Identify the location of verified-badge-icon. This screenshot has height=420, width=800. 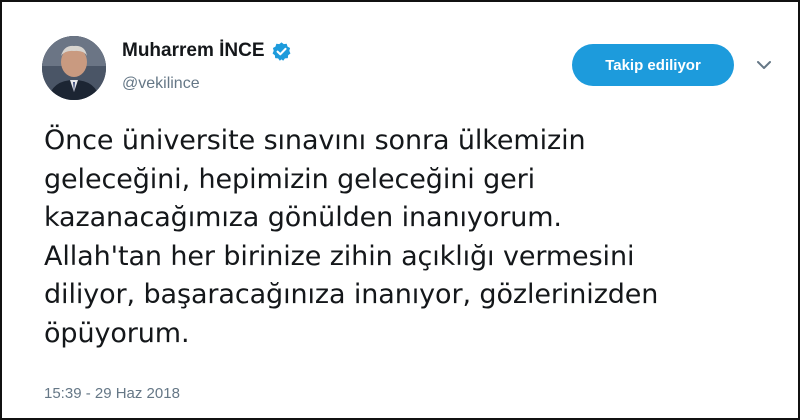
(281, 51).